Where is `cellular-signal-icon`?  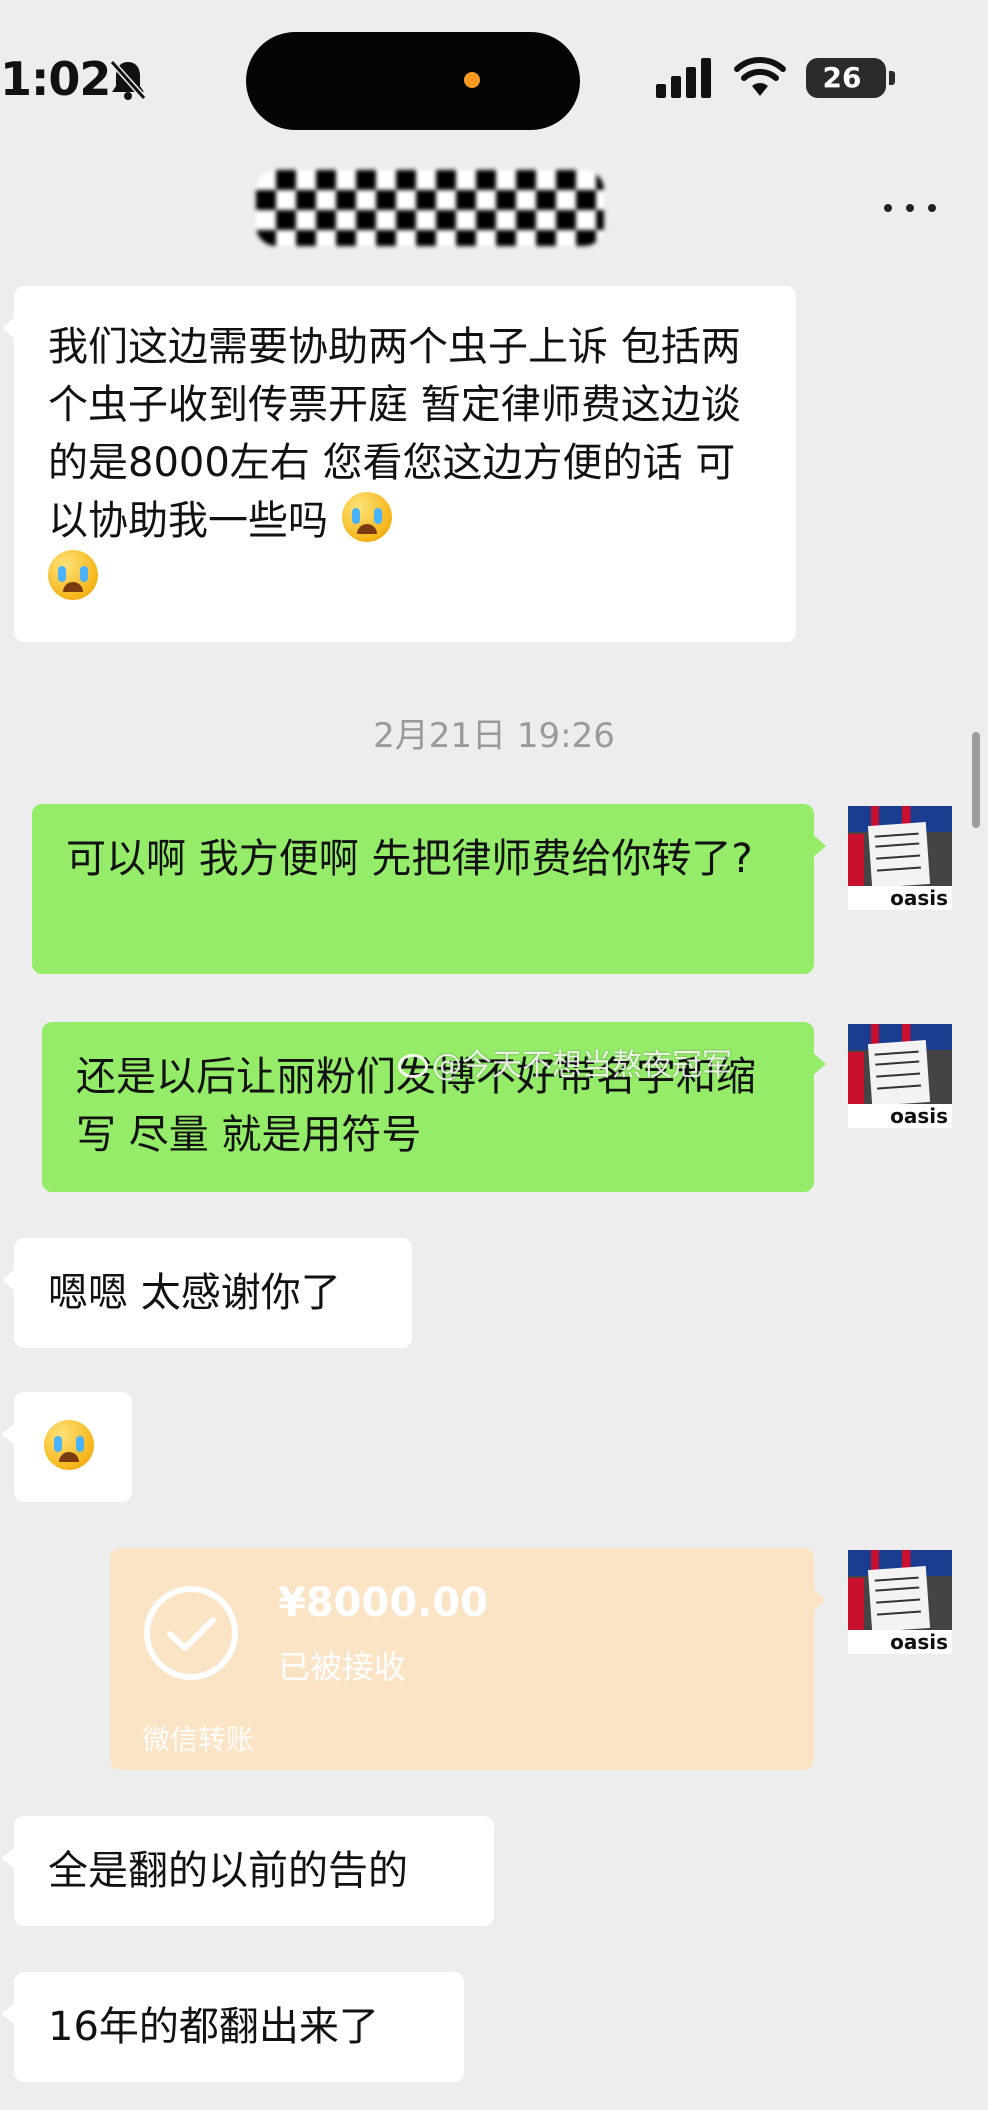 cellular-signal-icon is located at coordinates (683, 78).